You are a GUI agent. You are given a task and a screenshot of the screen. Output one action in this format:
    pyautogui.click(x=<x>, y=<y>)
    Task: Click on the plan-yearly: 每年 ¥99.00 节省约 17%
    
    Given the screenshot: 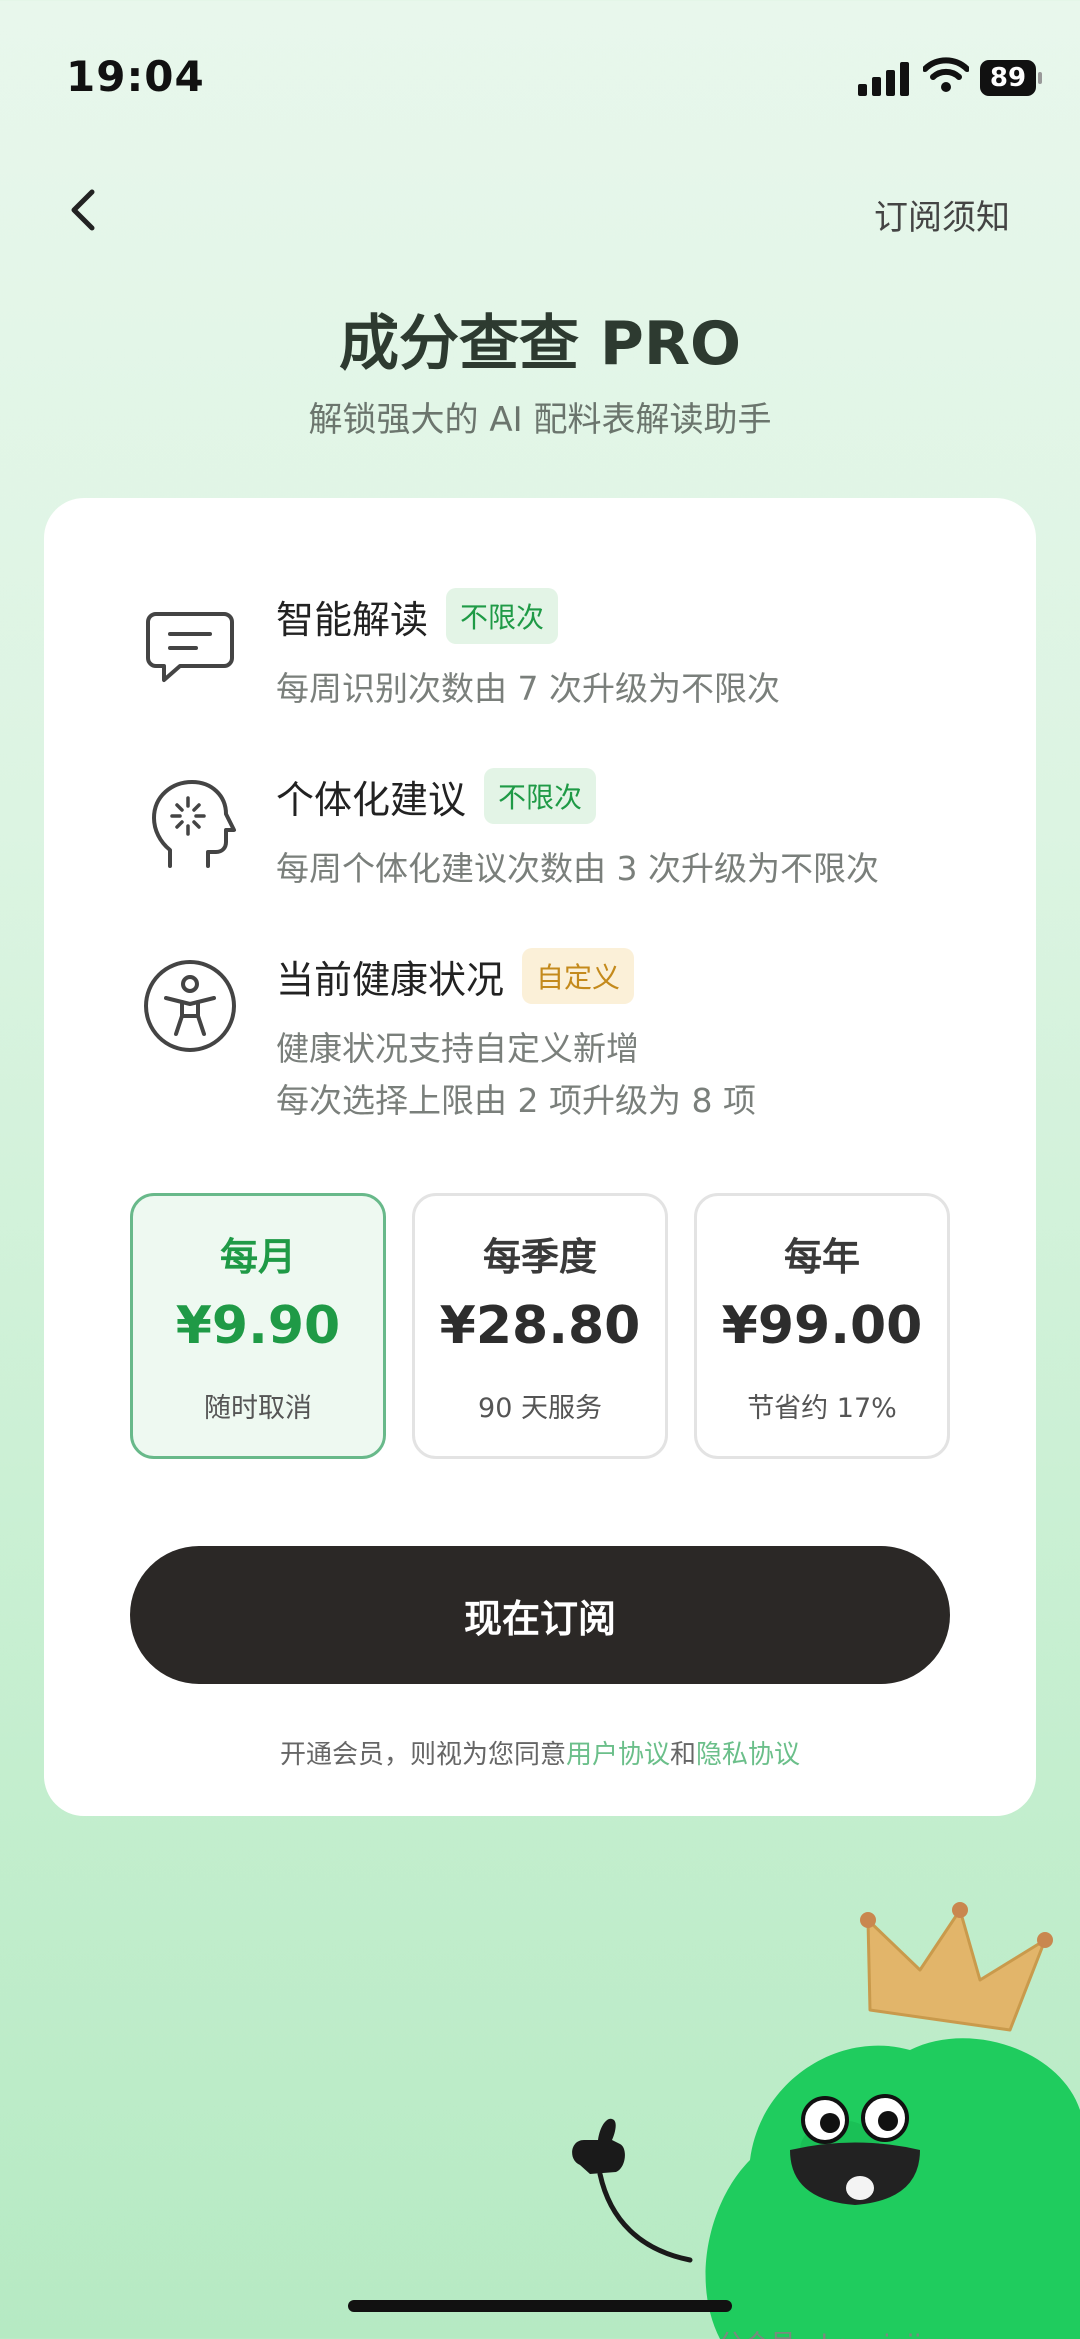 What is the action you would take?
    pyautogui.click(x=822, y=1326)
    